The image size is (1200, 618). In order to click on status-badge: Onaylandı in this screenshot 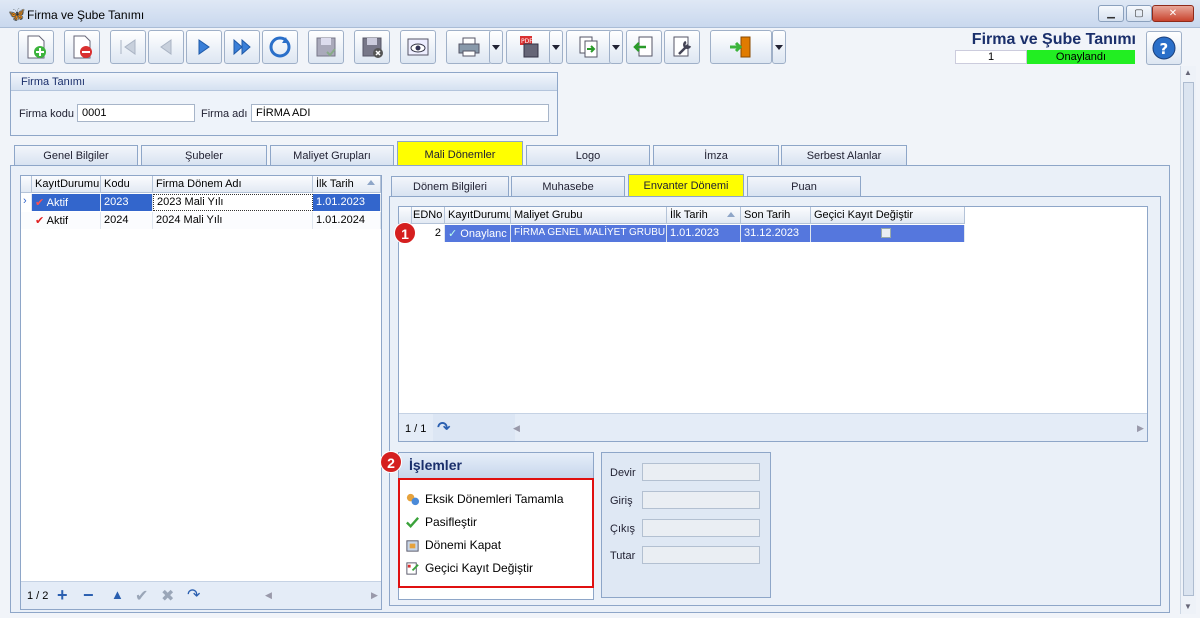, I will do `click(1081, 57)`.